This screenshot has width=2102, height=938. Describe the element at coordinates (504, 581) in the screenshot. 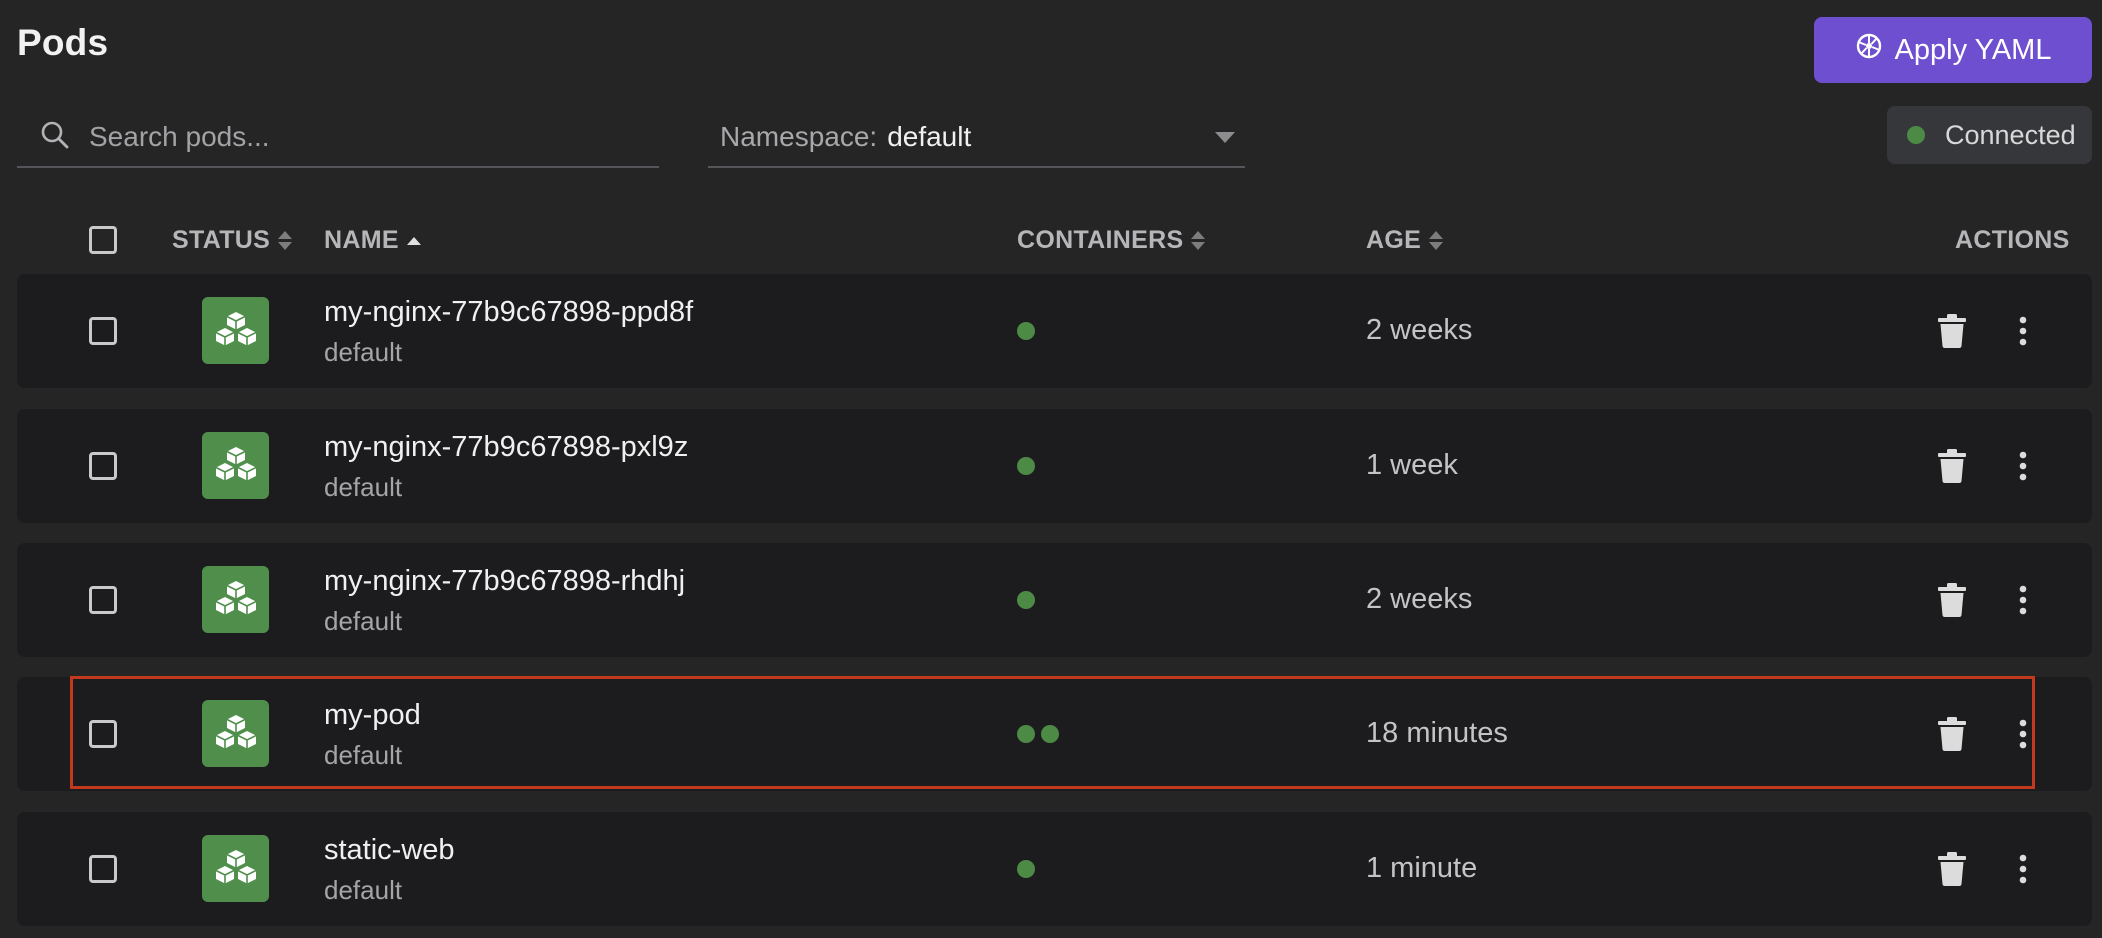

I see `pod-name: my-nginx-77b9c67898-rhdhj` at that location.